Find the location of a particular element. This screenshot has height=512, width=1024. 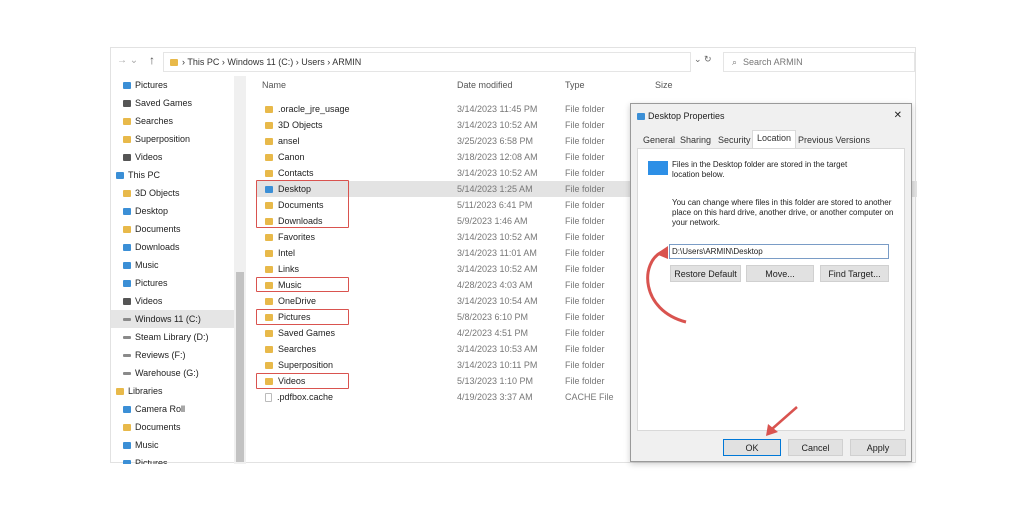

straight-arrow is located at coordinates (784, 418).